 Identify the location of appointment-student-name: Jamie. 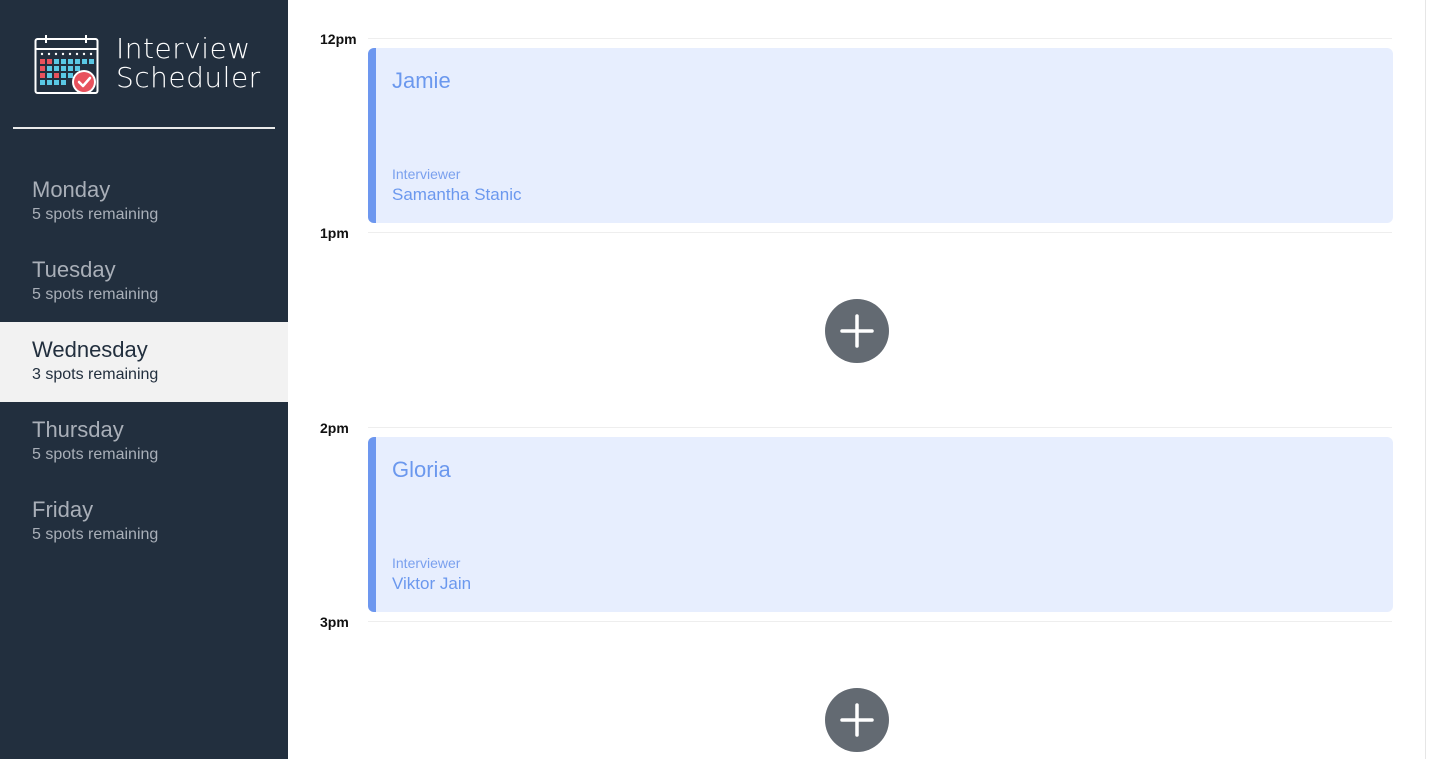
(421, 80).